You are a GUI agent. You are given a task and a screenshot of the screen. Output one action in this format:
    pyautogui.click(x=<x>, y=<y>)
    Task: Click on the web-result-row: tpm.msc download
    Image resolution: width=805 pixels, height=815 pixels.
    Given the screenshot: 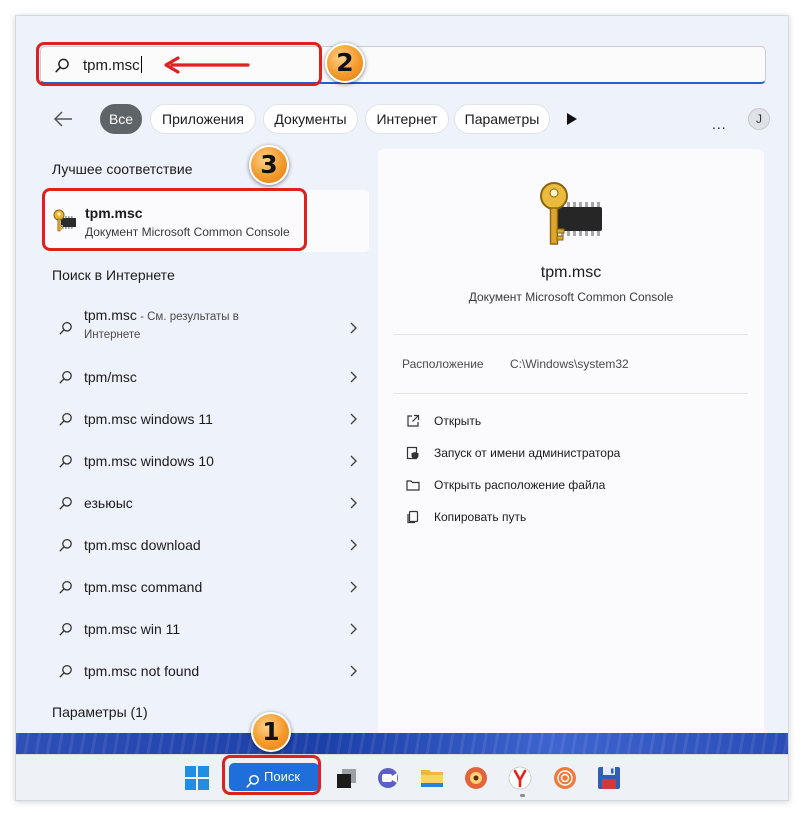 What is the action you would take?
    pyautogui.click(x=204, y=545)
    